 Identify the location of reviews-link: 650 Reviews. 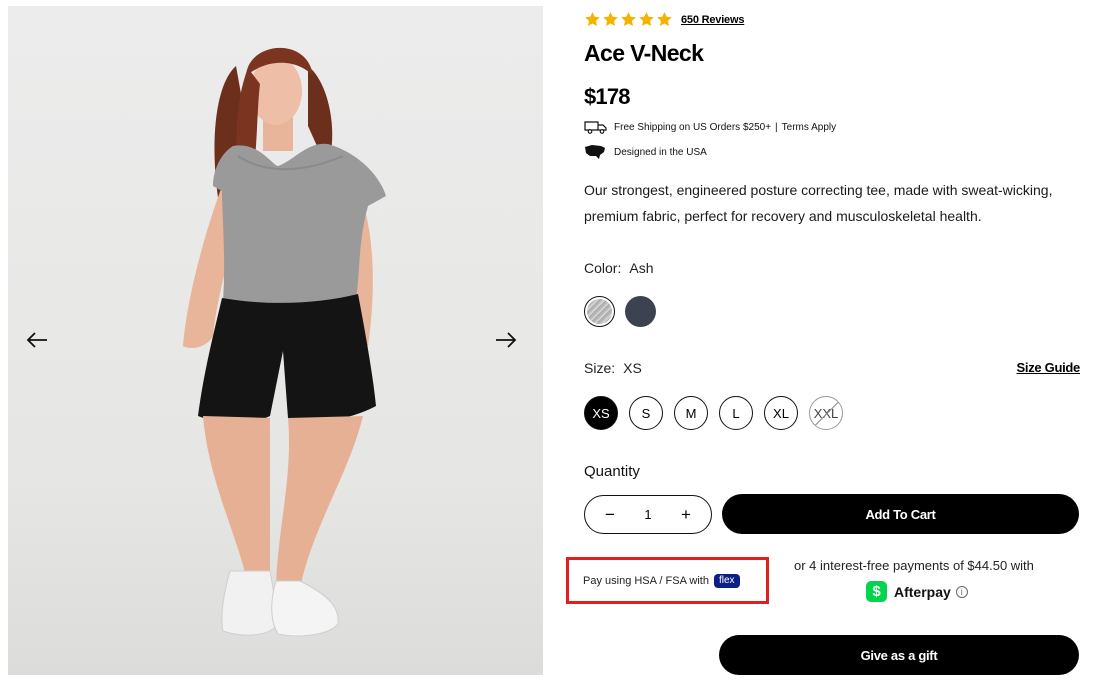
(712, 20).